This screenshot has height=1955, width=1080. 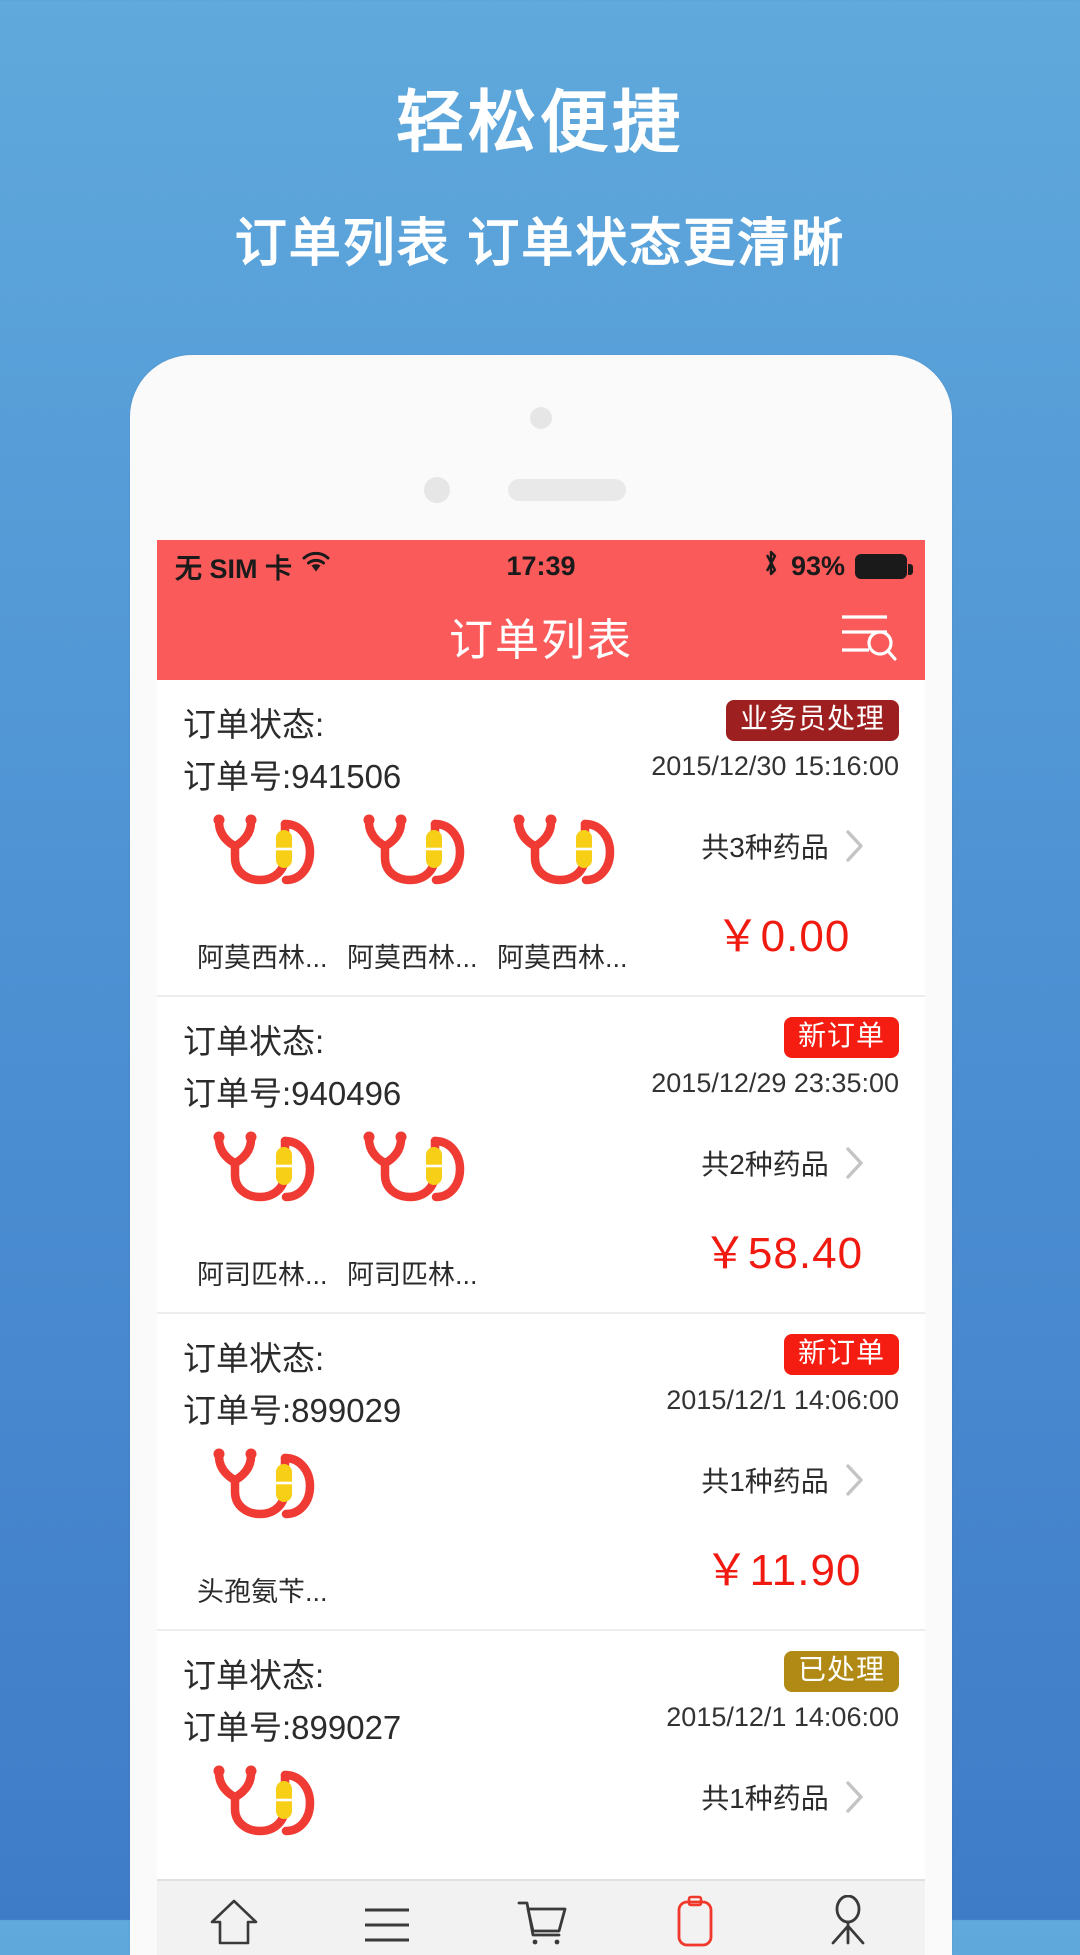 I want to click on order-number: 订单号:940496, so click(x=292, y=1093).